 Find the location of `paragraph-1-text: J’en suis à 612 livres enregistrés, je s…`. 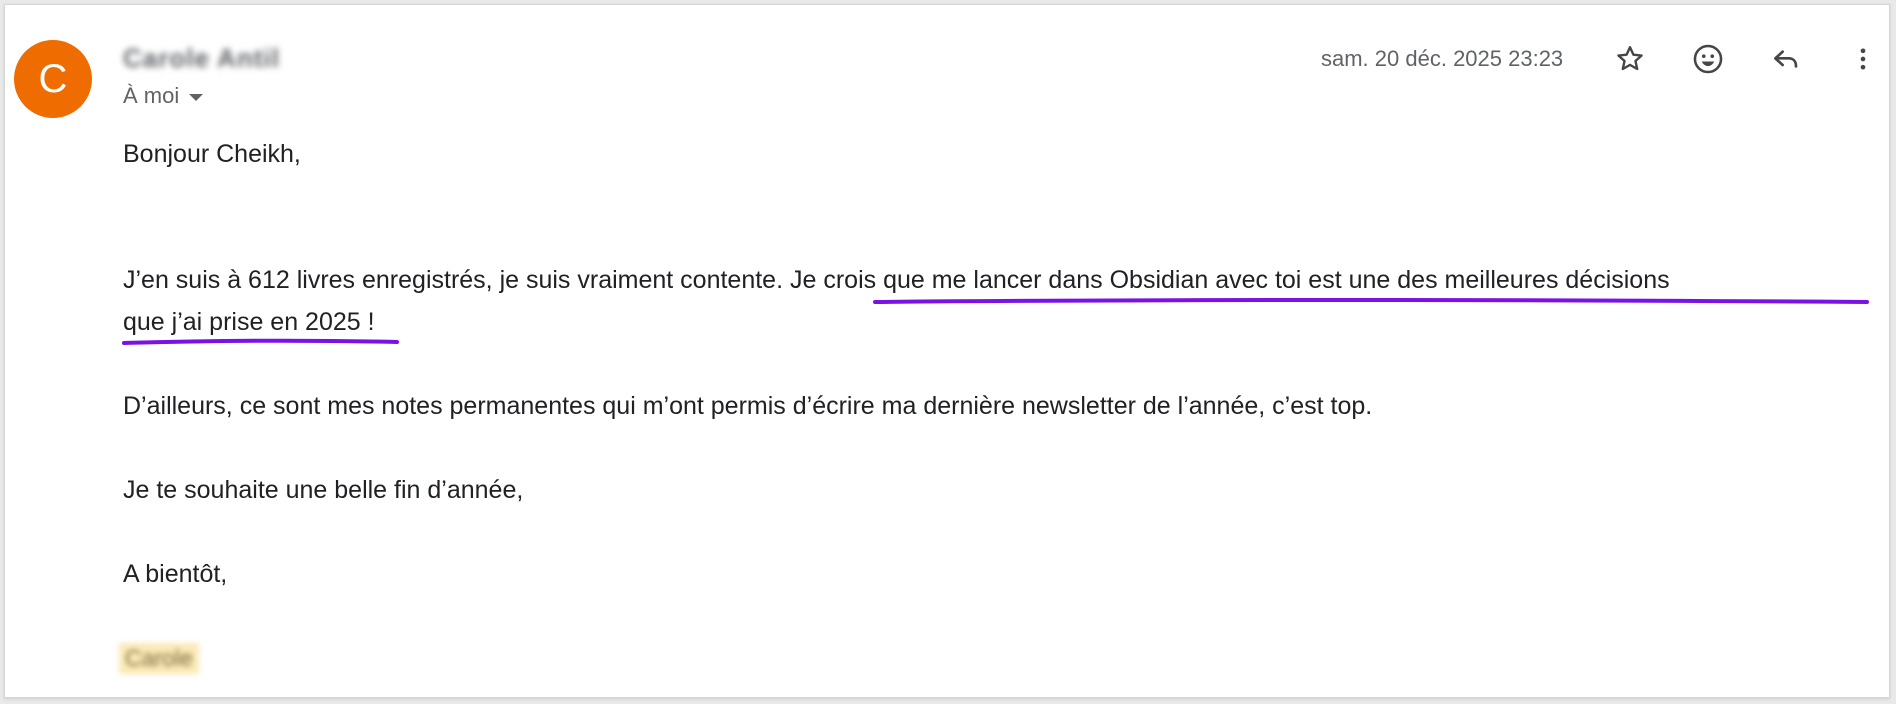

paragraph-1-text: J’en suis à 612 livres enregistrés, je s… is located at coordinates (456, 280).